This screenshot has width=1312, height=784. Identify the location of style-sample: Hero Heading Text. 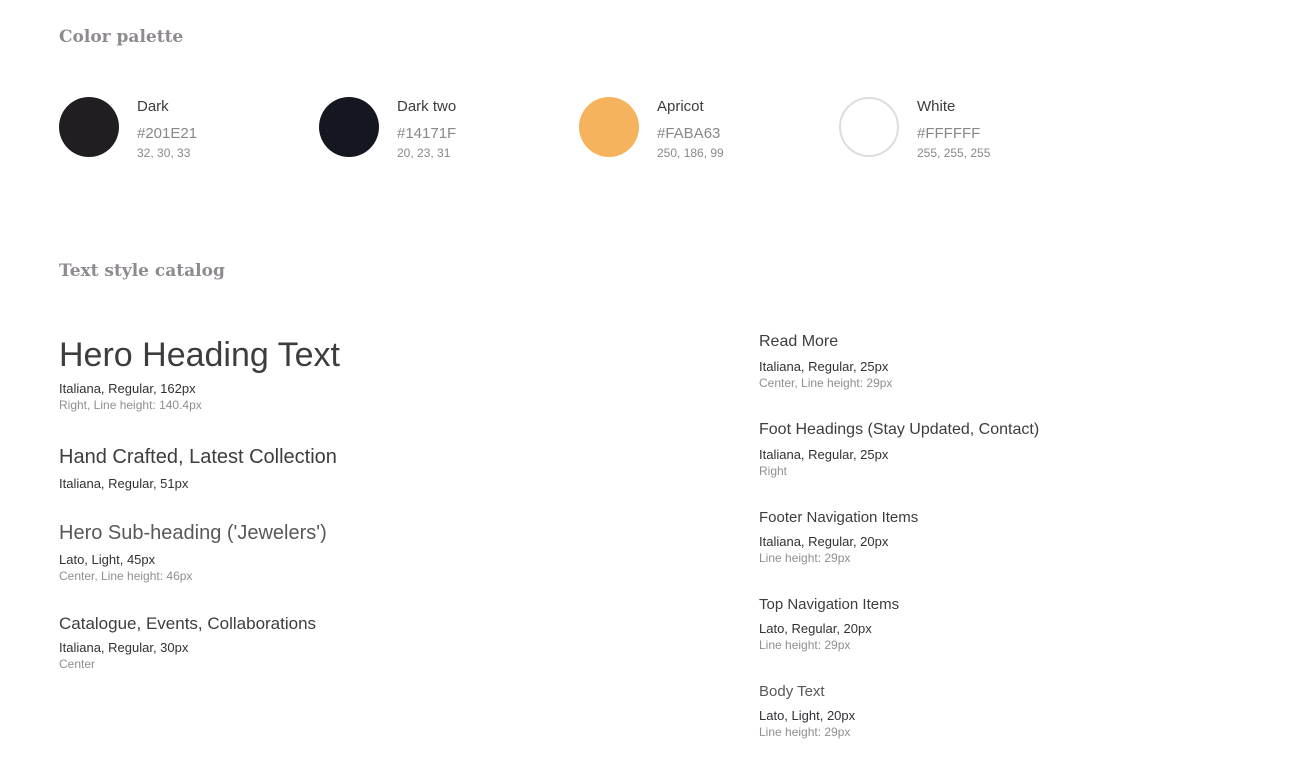
(199, 355).